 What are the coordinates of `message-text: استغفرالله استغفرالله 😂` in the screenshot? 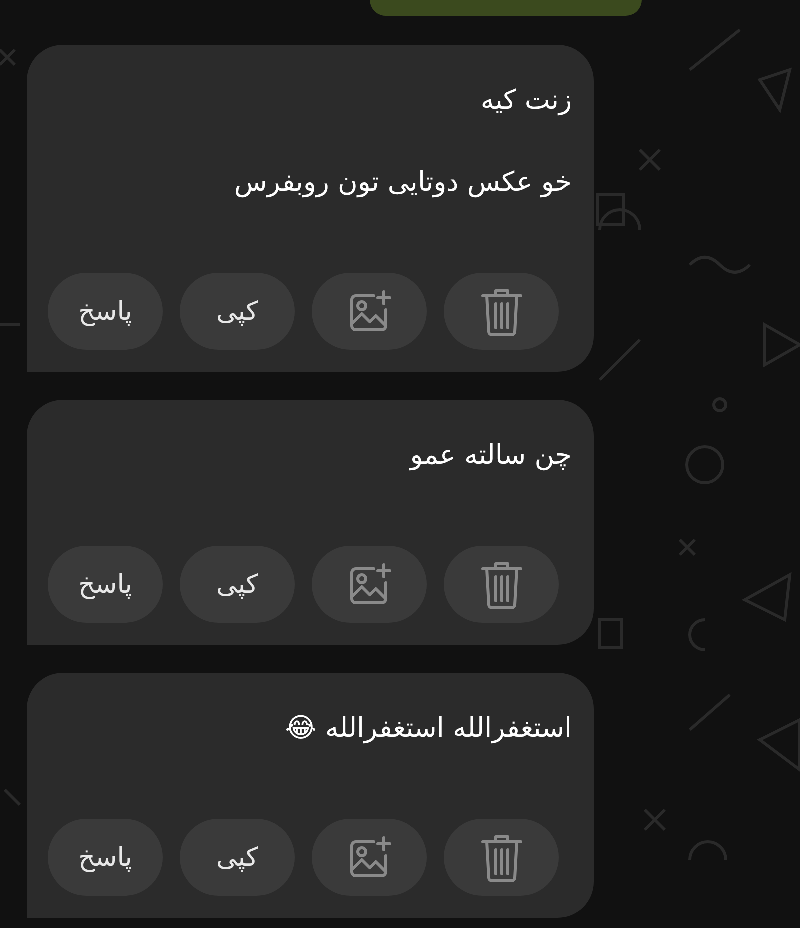 It's located at (428, 729).